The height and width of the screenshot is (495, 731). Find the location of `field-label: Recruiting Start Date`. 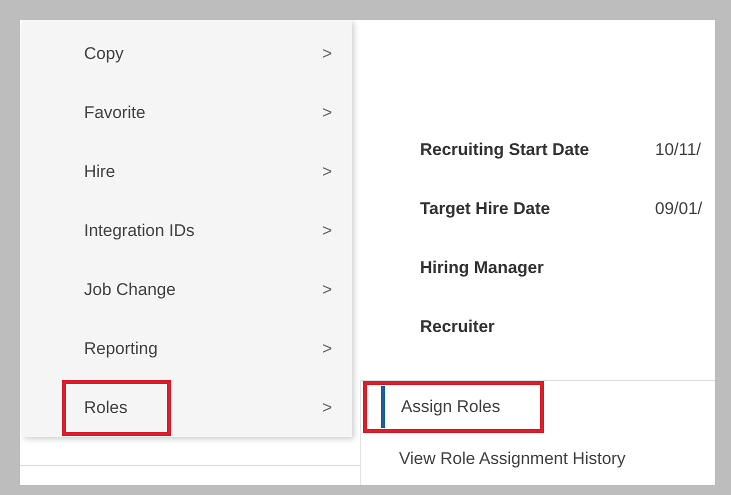

field-label: Recruiting Start Date is located at coordinates (505, 149).